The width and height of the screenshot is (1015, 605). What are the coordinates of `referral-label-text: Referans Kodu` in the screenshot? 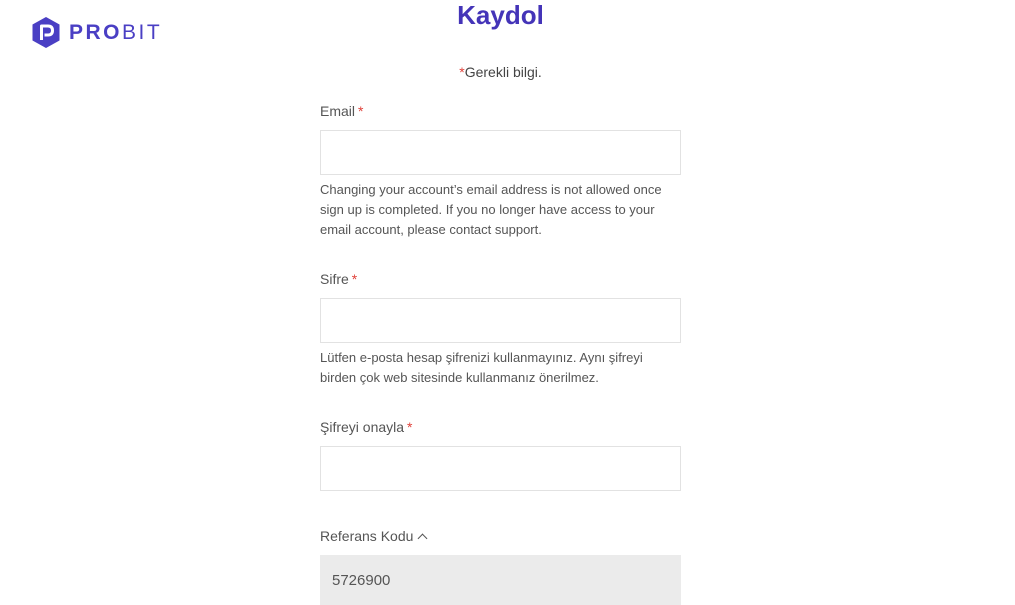 It's located at (367, 536).